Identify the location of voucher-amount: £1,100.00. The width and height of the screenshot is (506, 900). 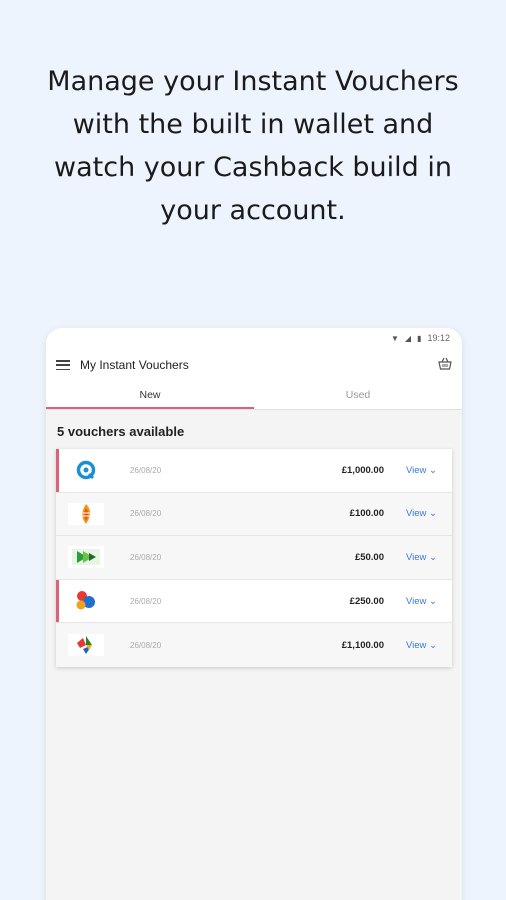
(362, 645).